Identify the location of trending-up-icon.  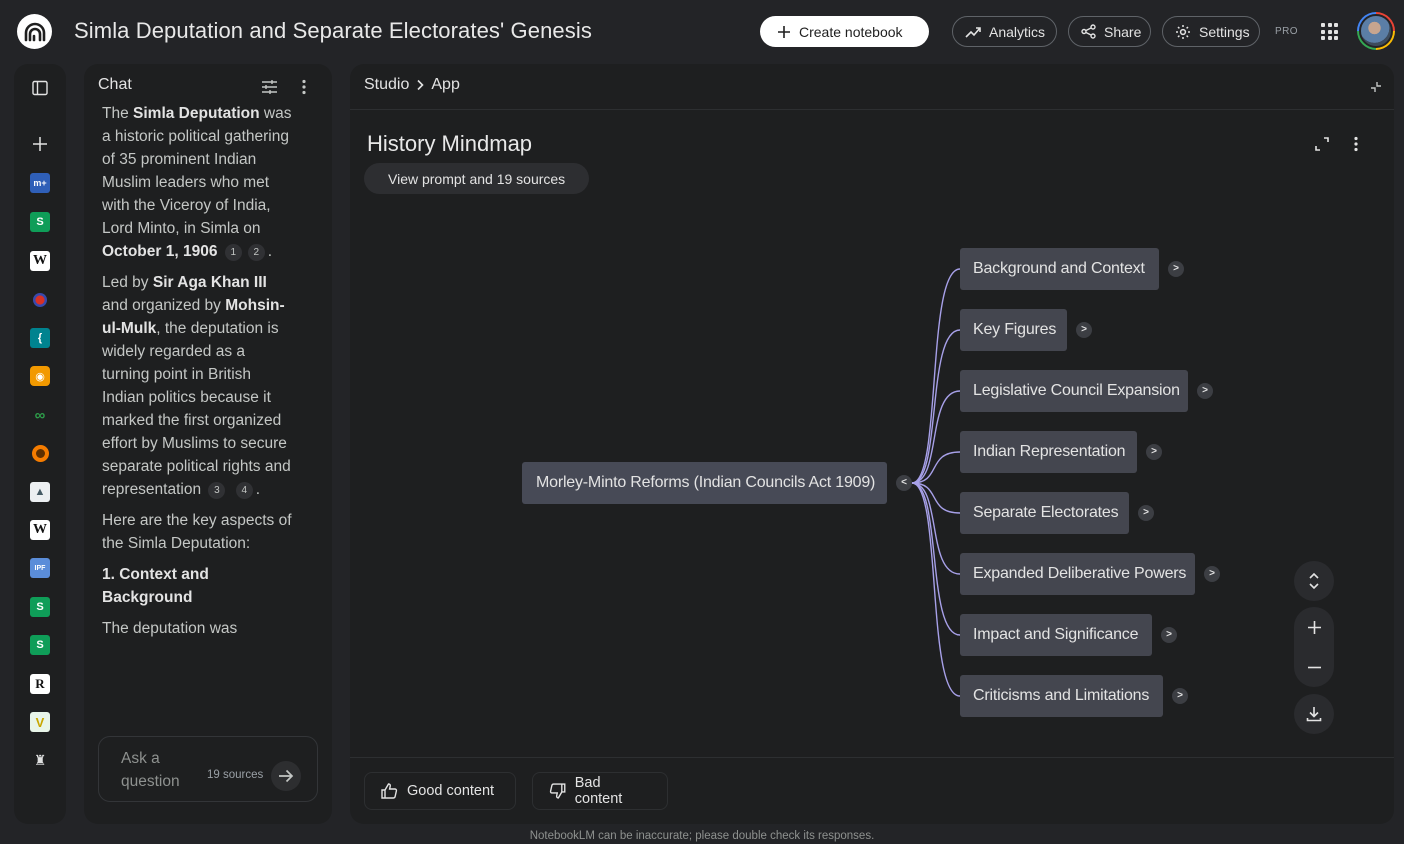
(973, 32).